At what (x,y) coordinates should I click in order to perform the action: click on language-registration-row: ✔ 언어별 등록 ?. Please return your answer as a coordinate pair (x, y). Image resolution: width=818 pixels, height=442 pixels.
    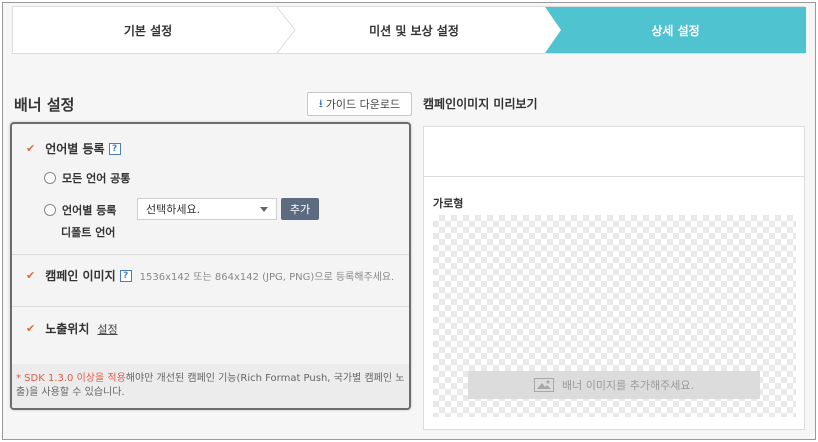
    Looking at the image, I should click on (73, 148).